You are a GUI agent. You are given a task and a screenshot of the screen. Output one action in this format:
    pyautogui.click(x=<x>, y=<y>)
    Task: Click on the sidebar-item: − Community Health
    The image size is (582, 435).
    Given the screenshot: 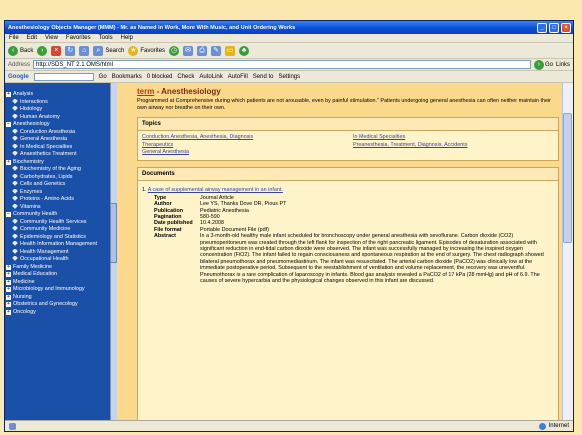 What is the action you would take?
    pyautogui.click(x=57, y=215)
    